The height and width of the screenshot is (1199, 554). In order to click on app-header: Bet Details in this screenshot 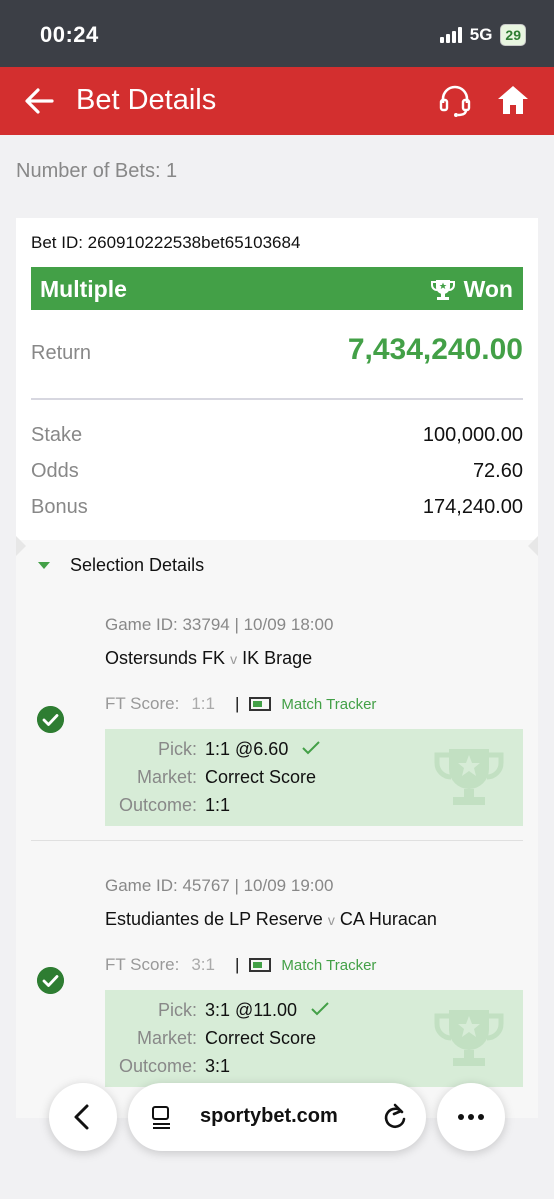, I will do `click(277, 101)`.